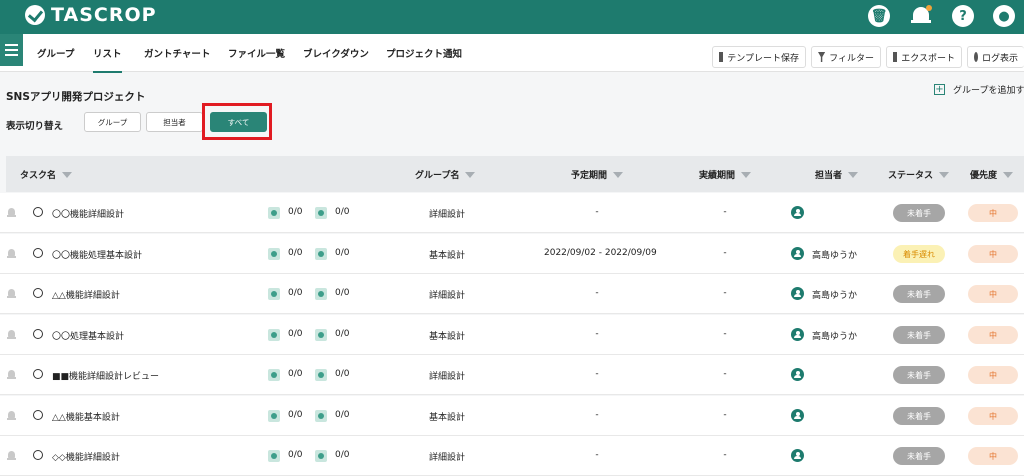 This screenshot has height=476, width=1024. I want to click on view-switch-group: グループ, so click(112, 122).